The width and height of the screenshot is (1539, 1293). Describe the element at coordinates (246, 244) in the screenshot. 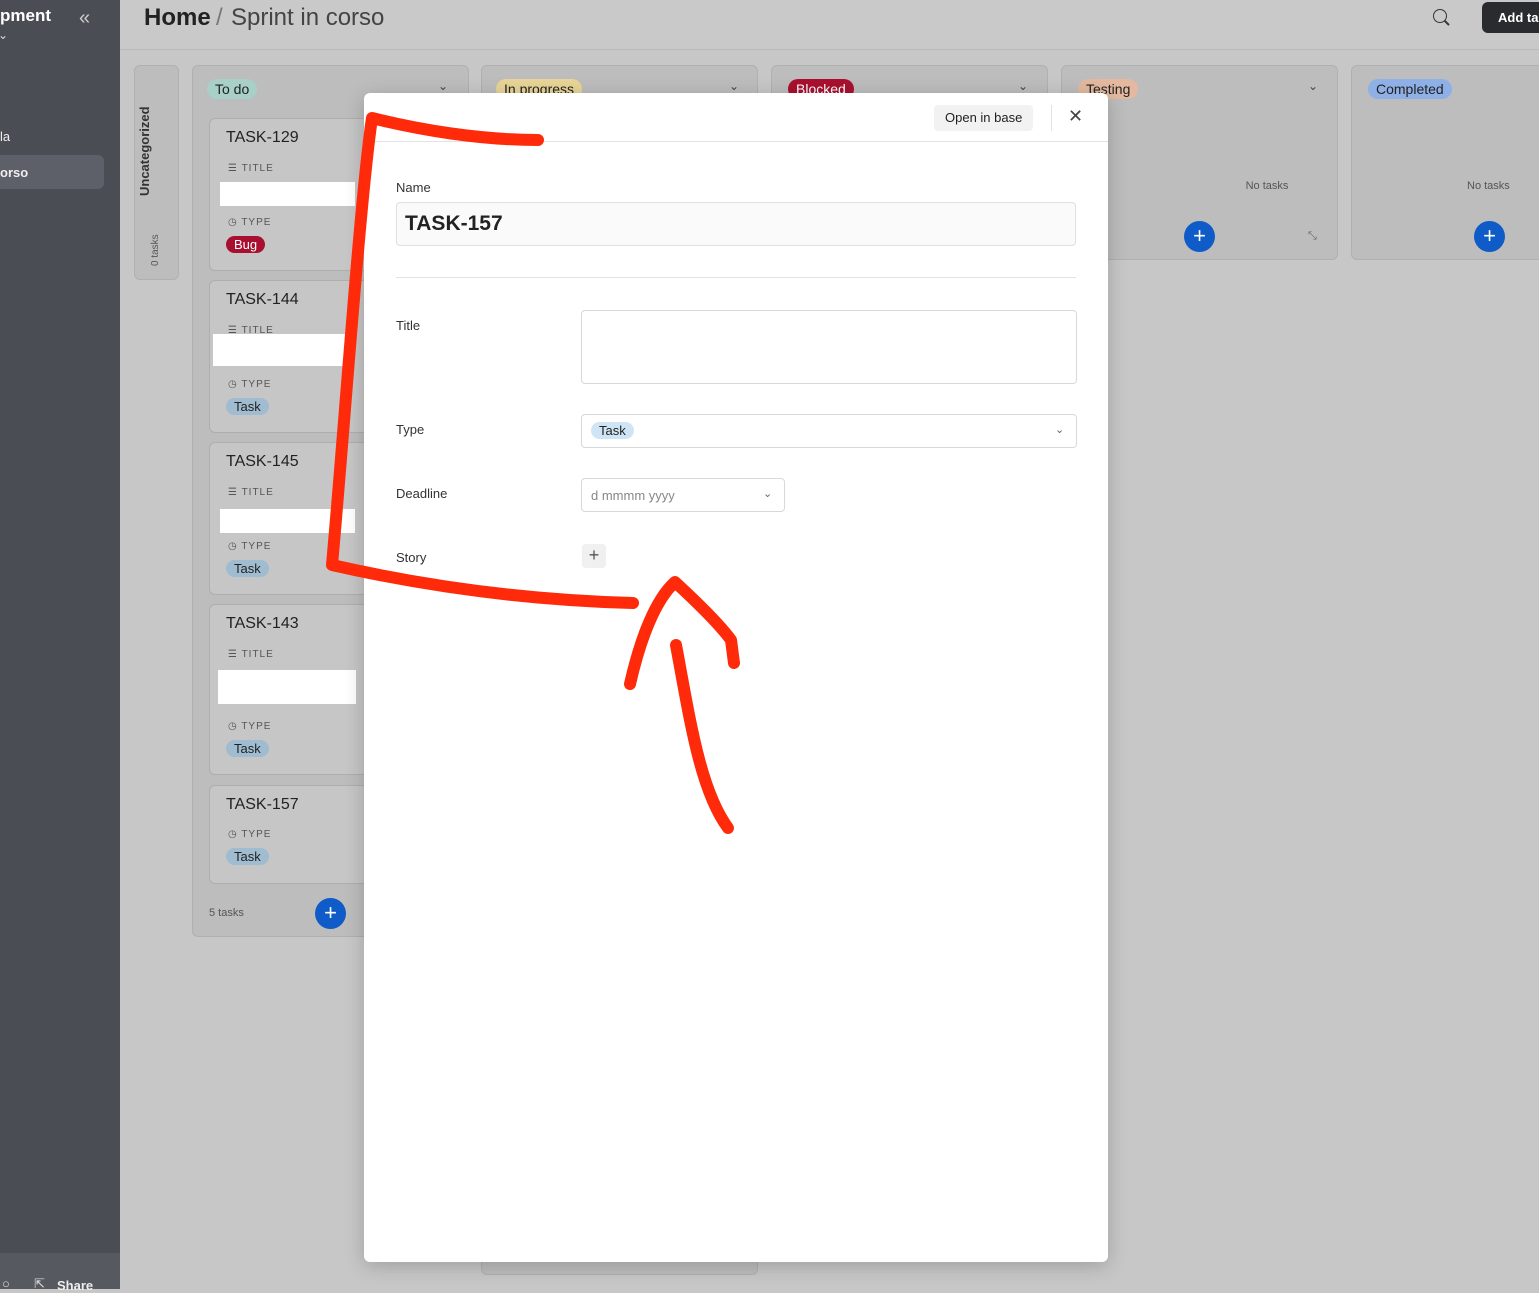

I see `type-chip: Bug` at that location.